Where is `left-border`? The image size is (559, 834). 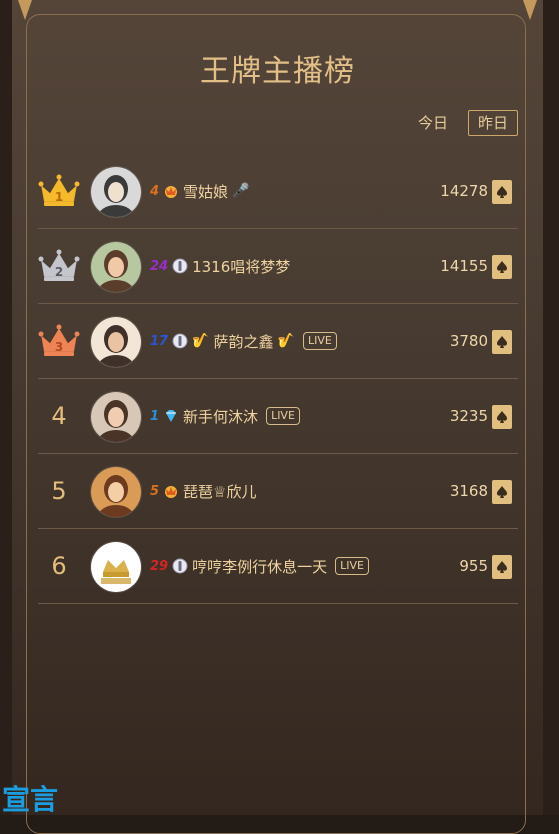
left-border is located at coordinates (6, 407).